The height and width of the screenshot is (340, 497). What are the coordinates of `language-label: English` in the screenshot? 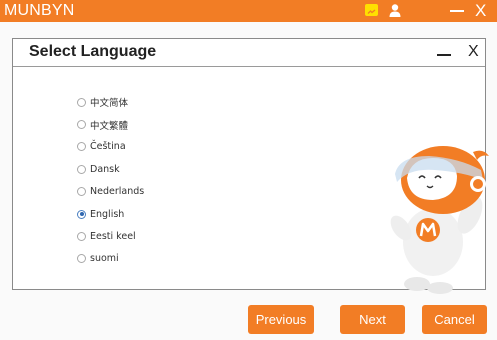 It's located at (107, 214).